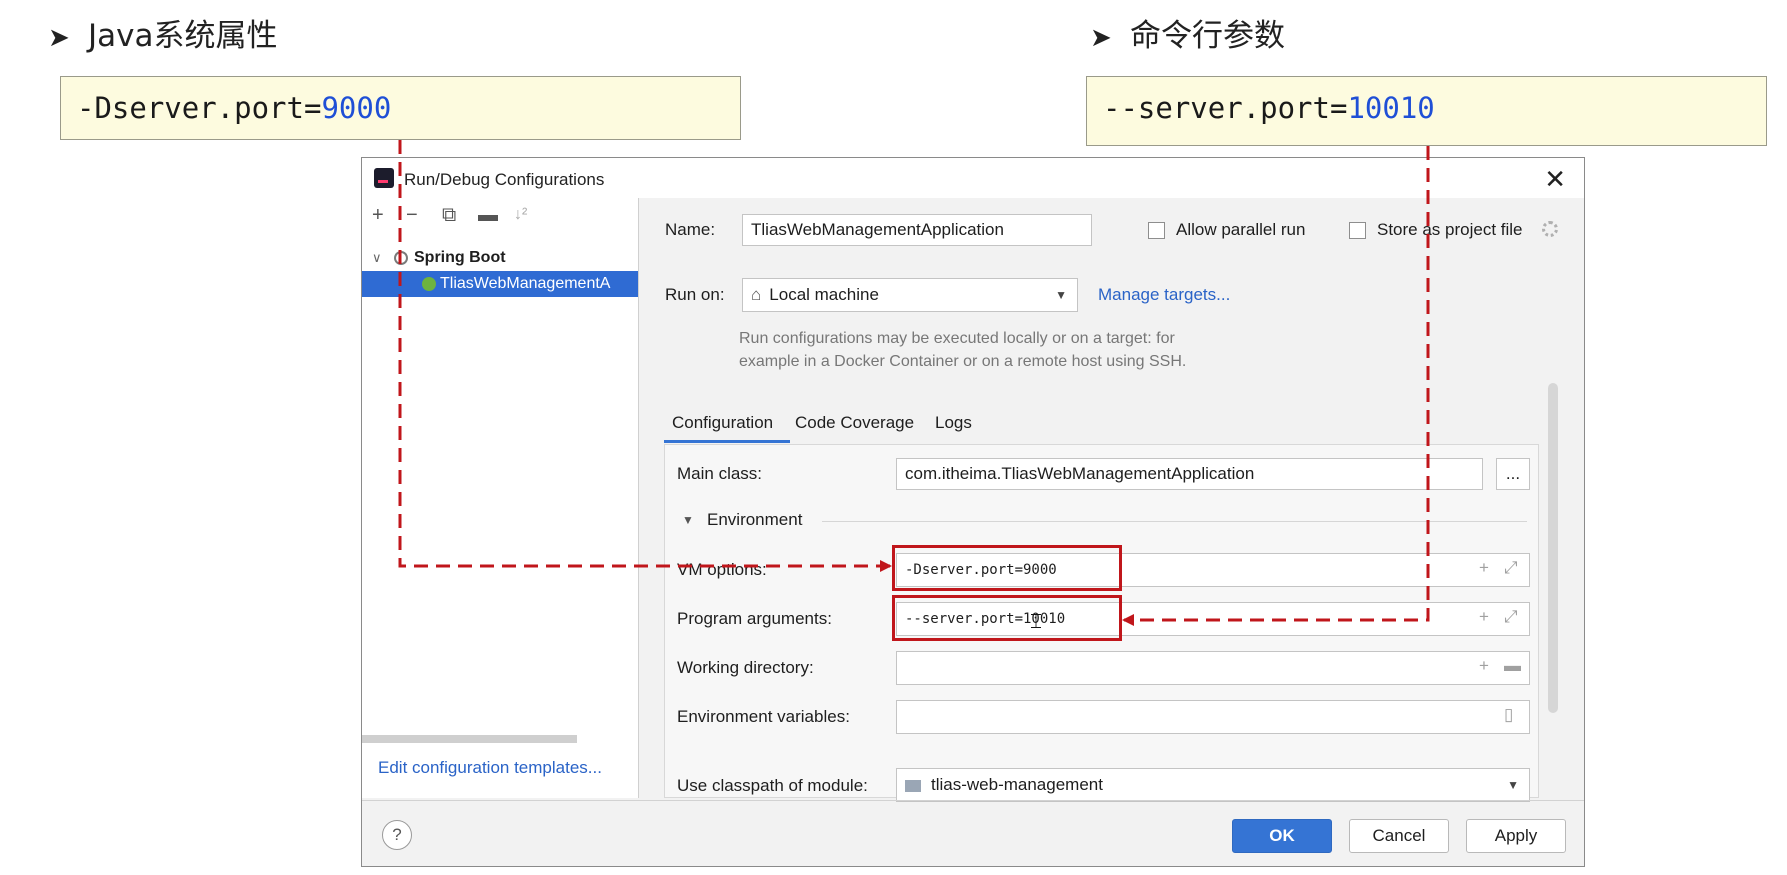  What do you see at coordinates (645, 356) in the screenshot?
I see `vm-option-dashed-arrow` at bounding box center [645, 356].